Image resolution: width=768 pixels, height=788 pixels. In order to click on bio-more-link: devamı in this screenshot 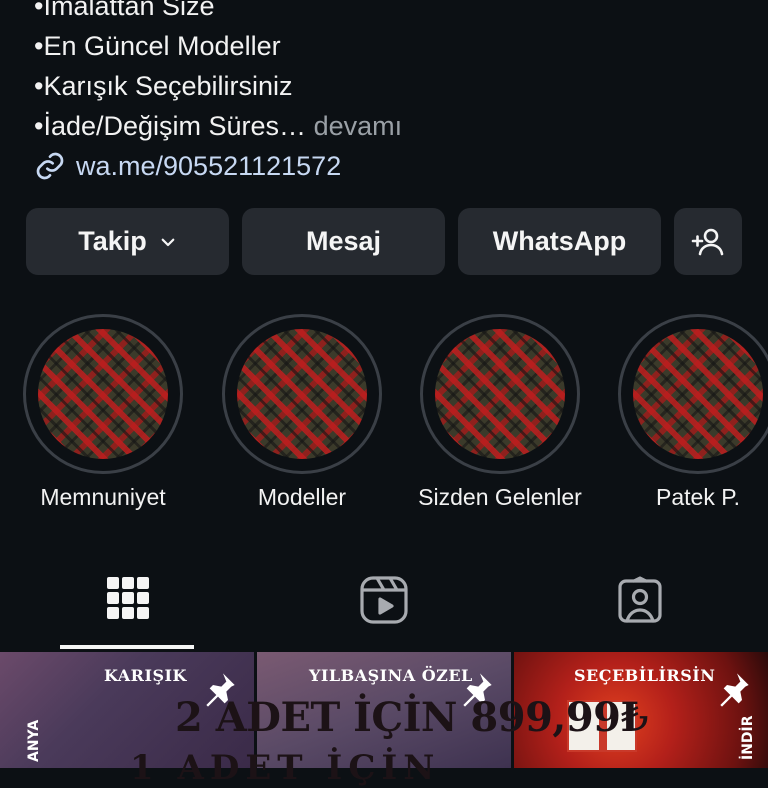, I will do `click(358, 126)`.